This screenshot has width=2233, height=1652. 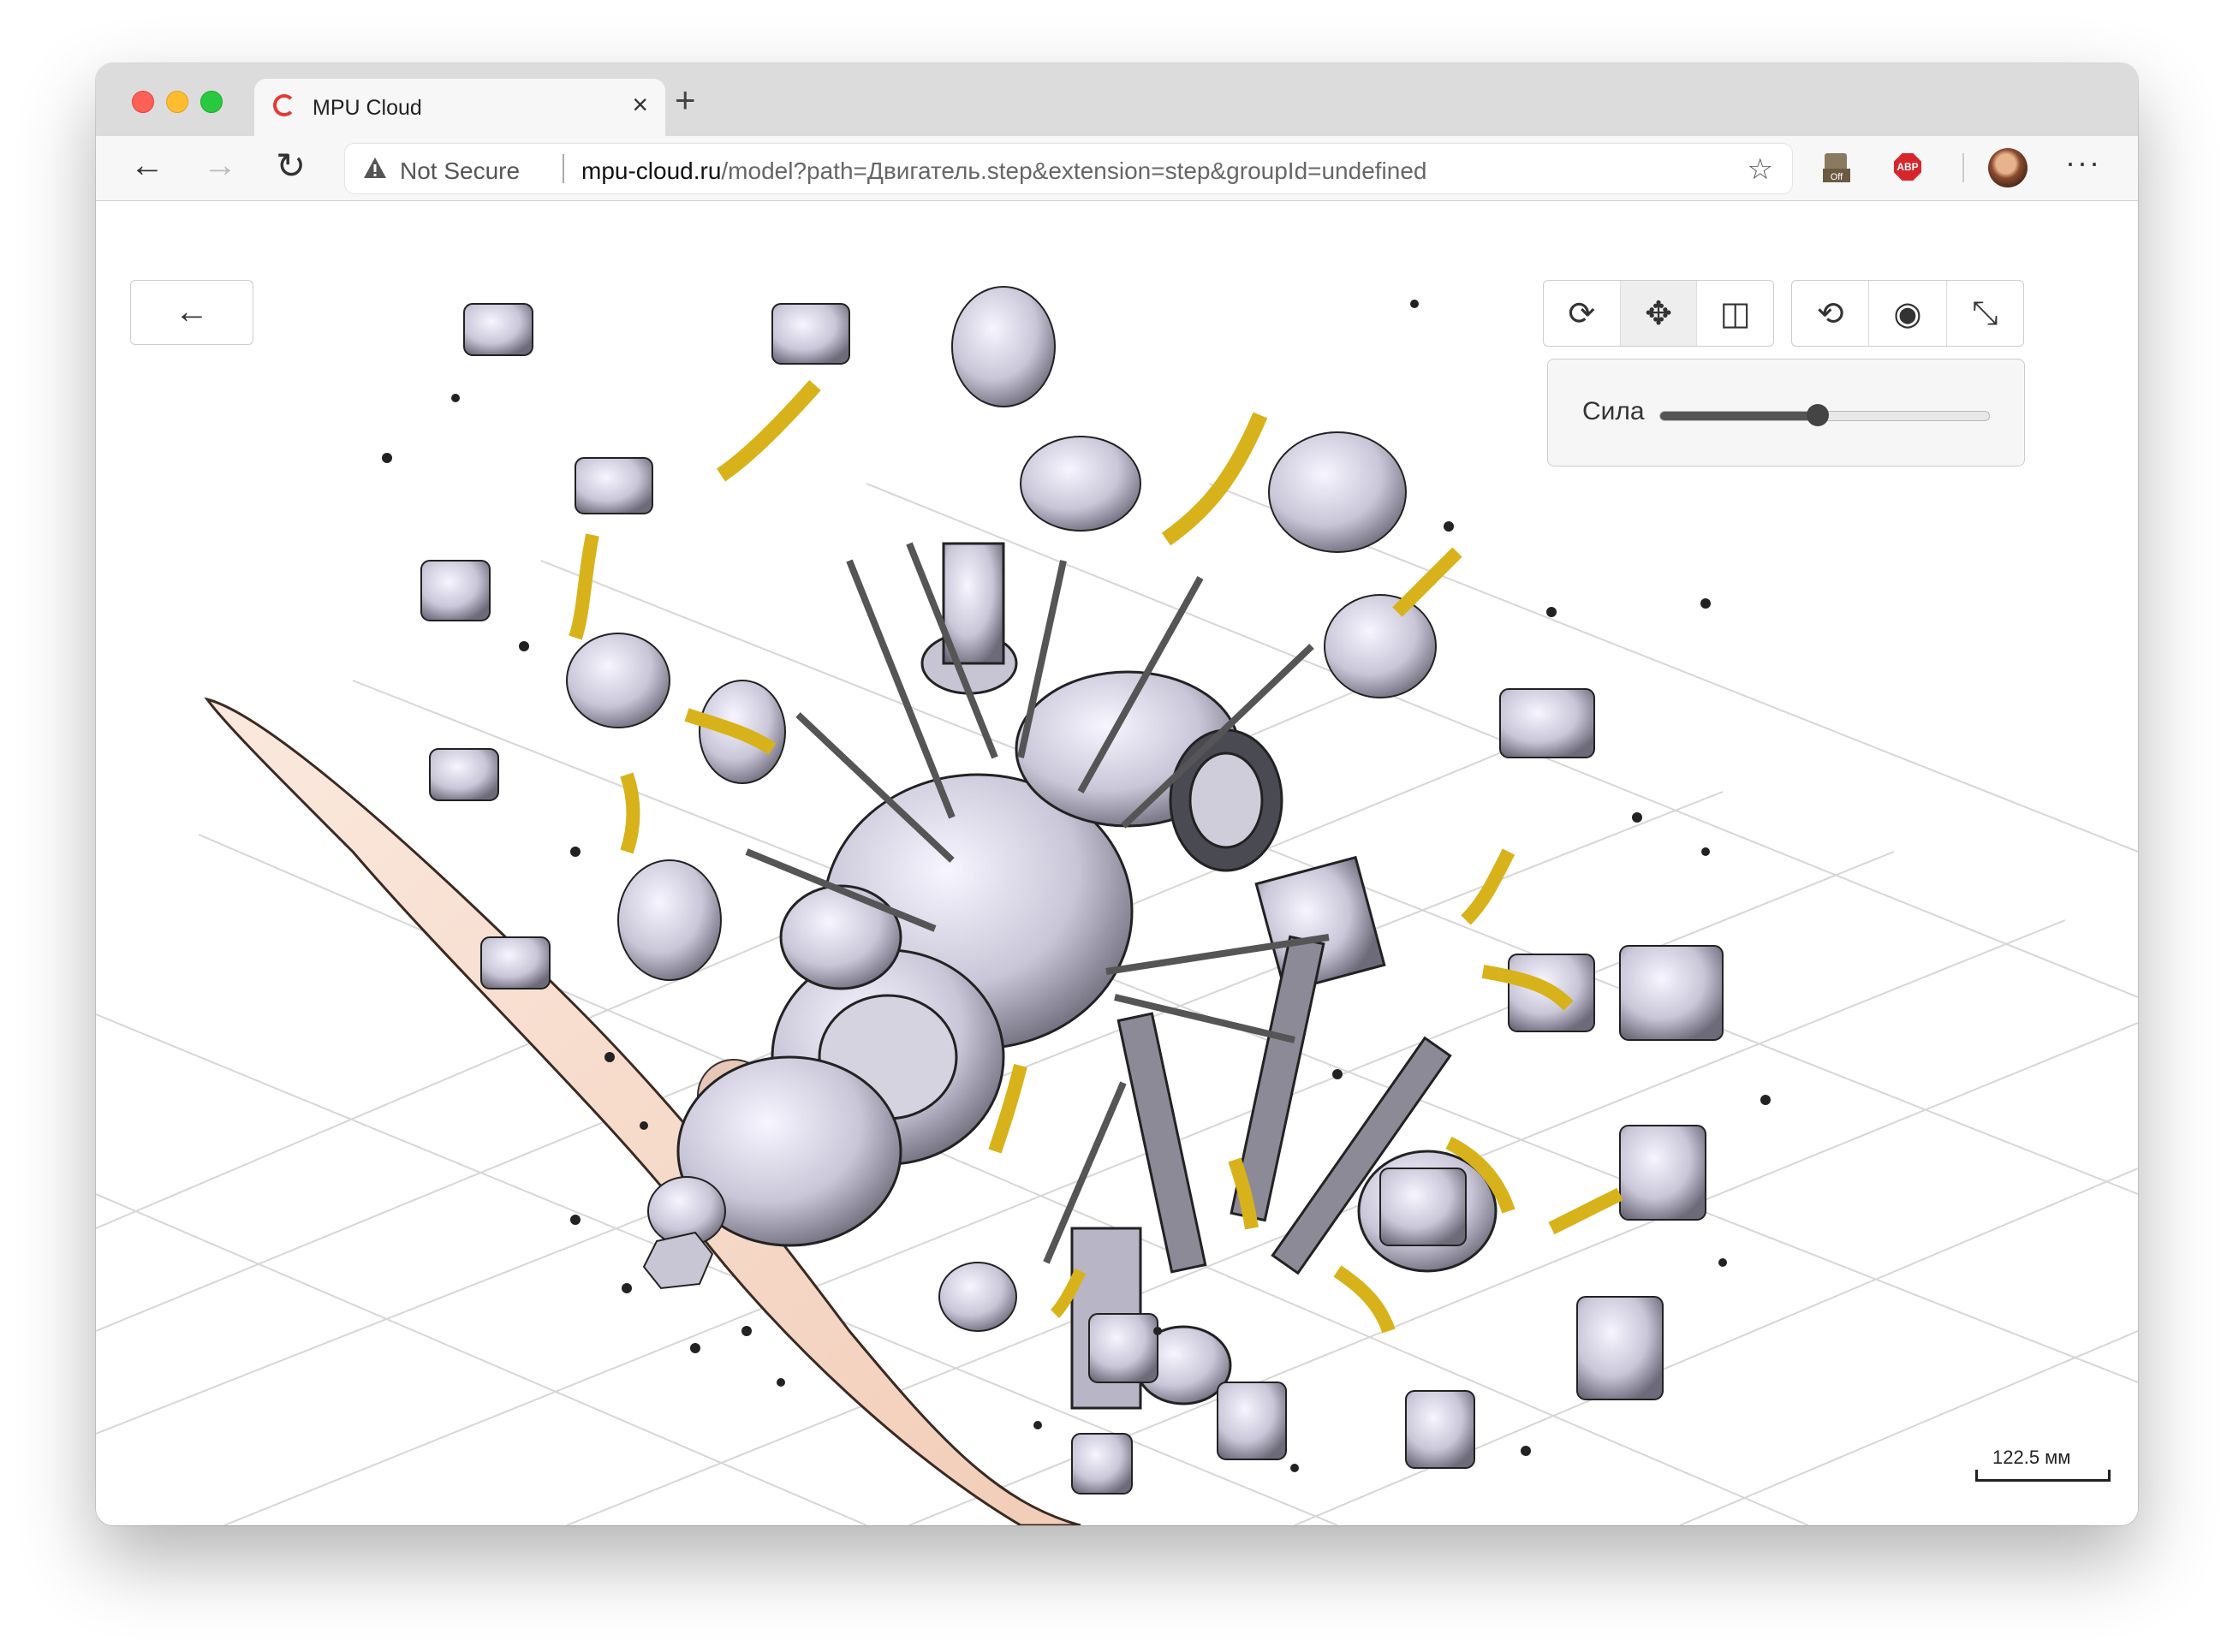 What do you see at coordinates (1613, 411) in the screenshot?
I see `force-label: Сила` at bounding box center [1613, 411].